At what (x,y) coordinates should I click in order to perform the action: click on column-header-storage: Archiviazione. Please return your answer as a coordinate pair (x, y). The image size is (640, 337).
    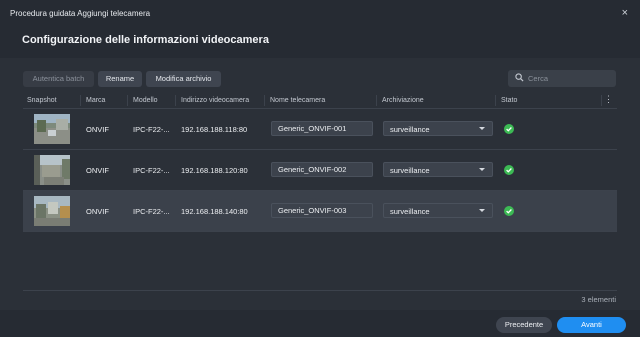
    Looking at the image, I should click on (403, 100).